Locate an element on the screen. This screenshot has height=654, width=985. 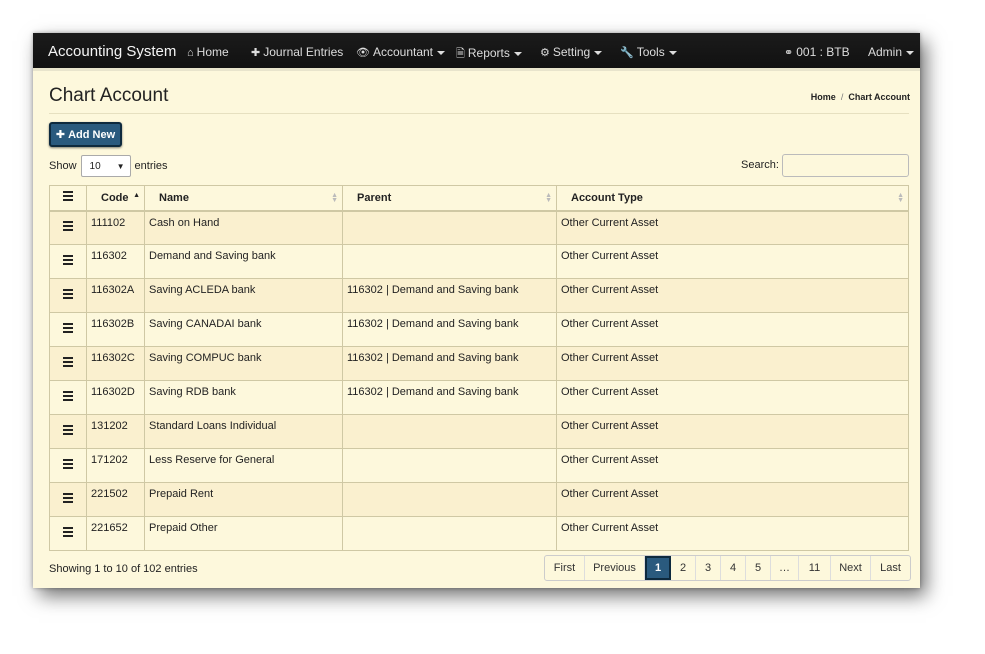
add-new-button: ✚ Add New is located at coordinates (85, 134).